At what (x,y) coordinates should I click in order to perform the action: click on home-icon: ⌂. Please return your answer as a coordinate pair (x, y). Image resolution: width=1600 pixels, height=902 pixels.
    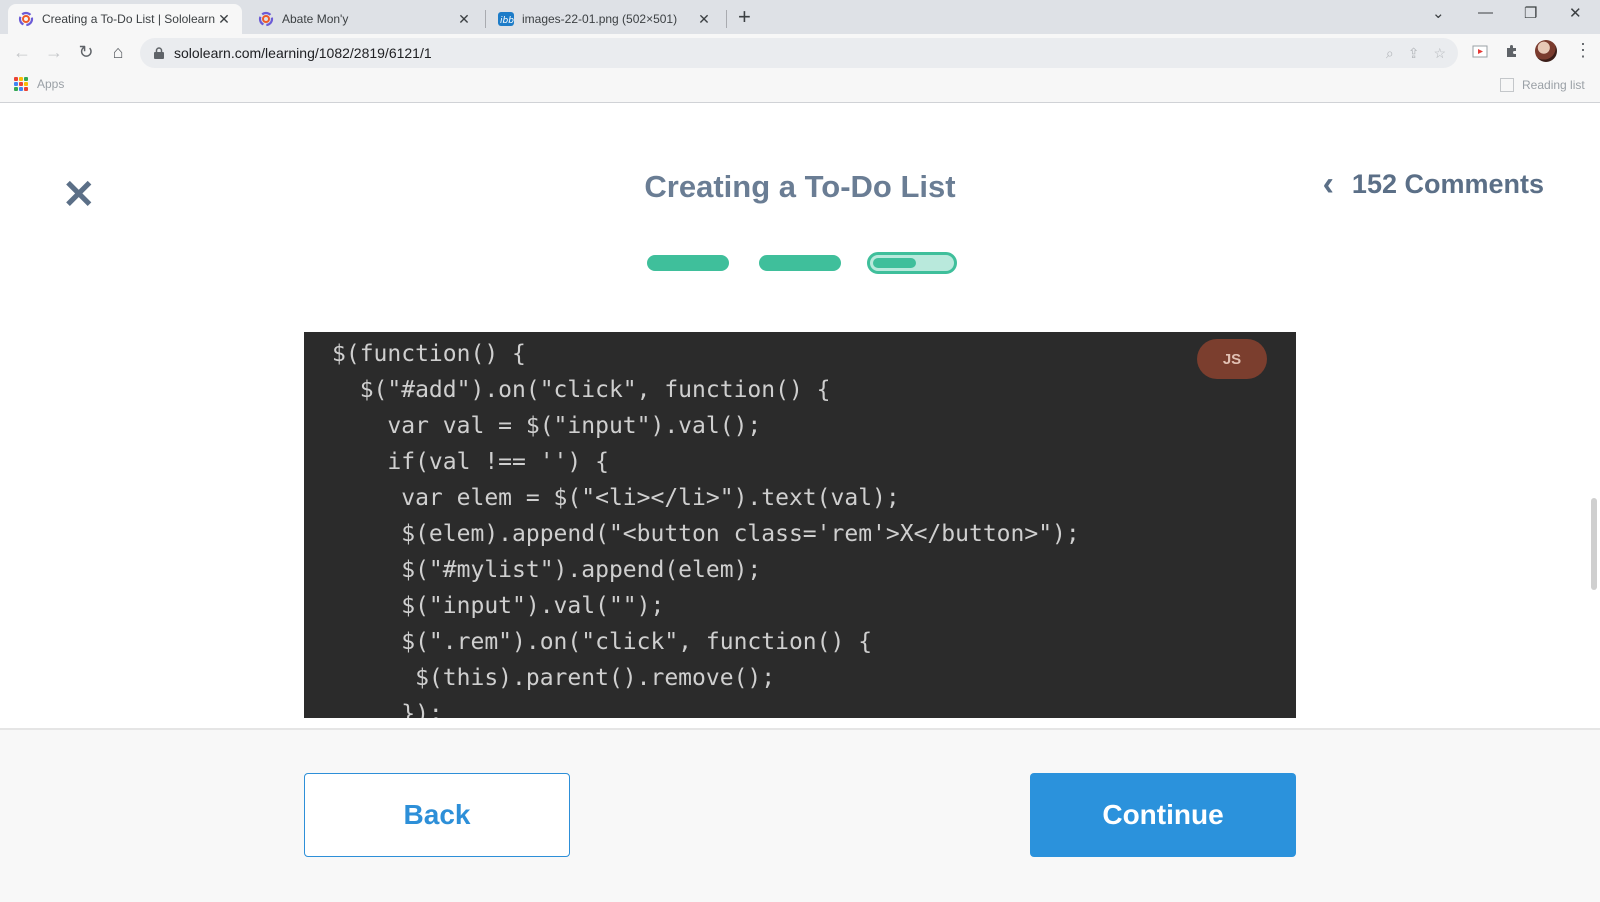
    Looking at the image, I should click on (118, 52).